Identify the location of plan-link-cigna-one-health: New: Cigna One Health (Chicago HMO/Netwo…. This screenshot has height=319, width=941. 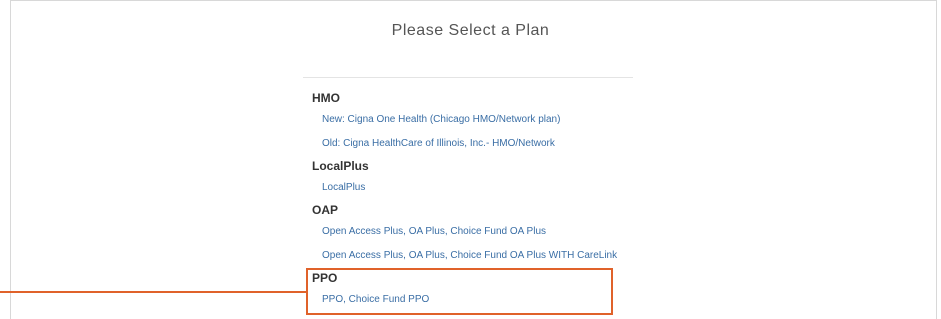
(477, 120).